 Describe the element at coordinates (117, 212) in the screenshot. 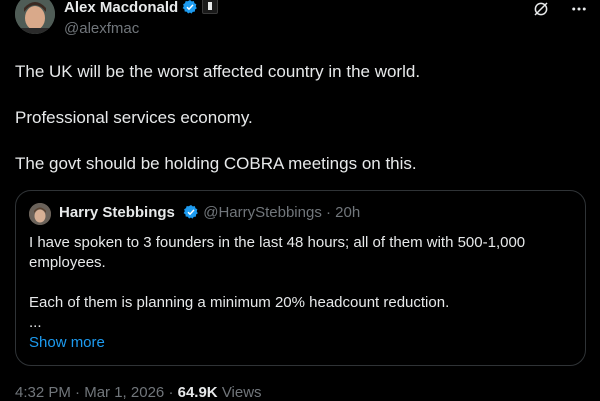

I see `quoted-author-name: Harry Stebbings` at that location.